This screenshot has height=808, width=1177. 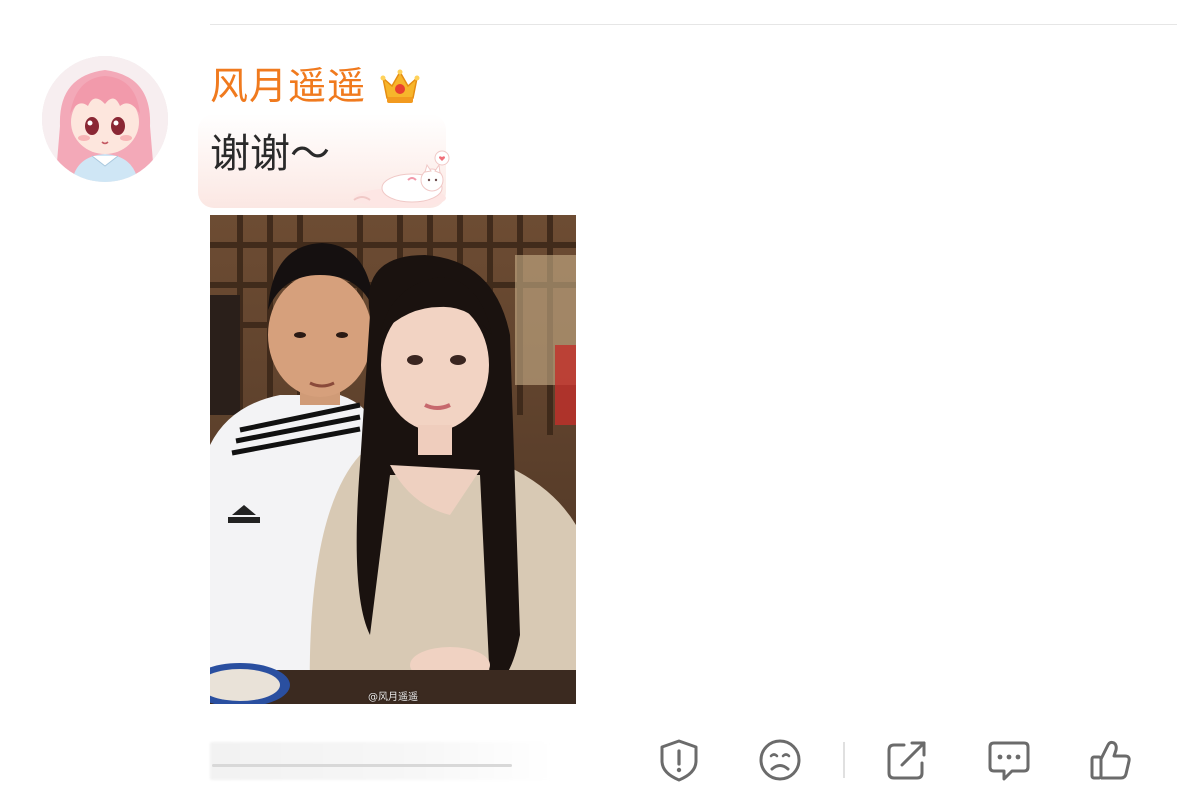 What do you see at coordinates (401, 179) in the screenshot?
I see `cat-sticker-icon` at bounding box center [401, 179].